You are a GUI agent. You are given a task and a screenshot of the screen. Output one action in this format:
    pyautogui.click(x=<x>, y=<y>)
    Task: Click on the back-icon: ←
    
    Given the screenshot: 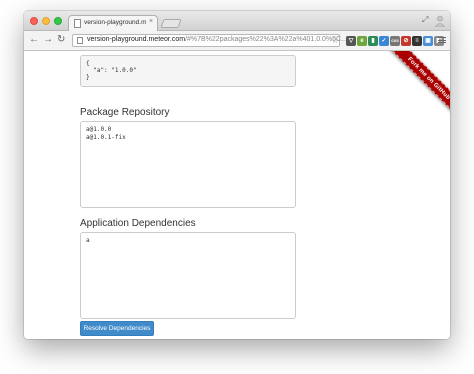 What is the action you would take?
    pyautogui.click(x=34, y=40)
    